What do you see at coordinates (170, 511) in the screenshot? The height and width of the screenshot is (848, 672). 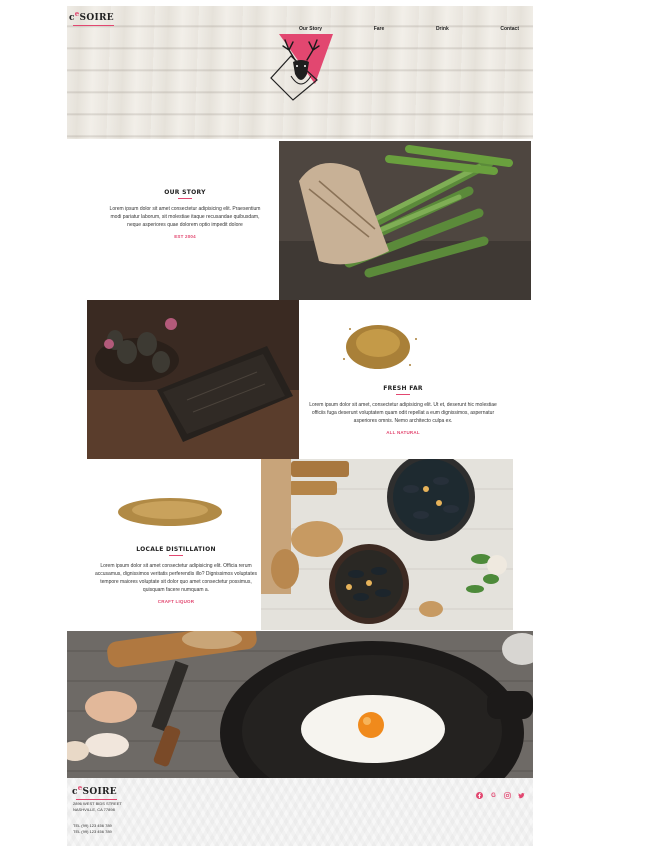 I see `seeds-image` at bounding box center [170, 511].